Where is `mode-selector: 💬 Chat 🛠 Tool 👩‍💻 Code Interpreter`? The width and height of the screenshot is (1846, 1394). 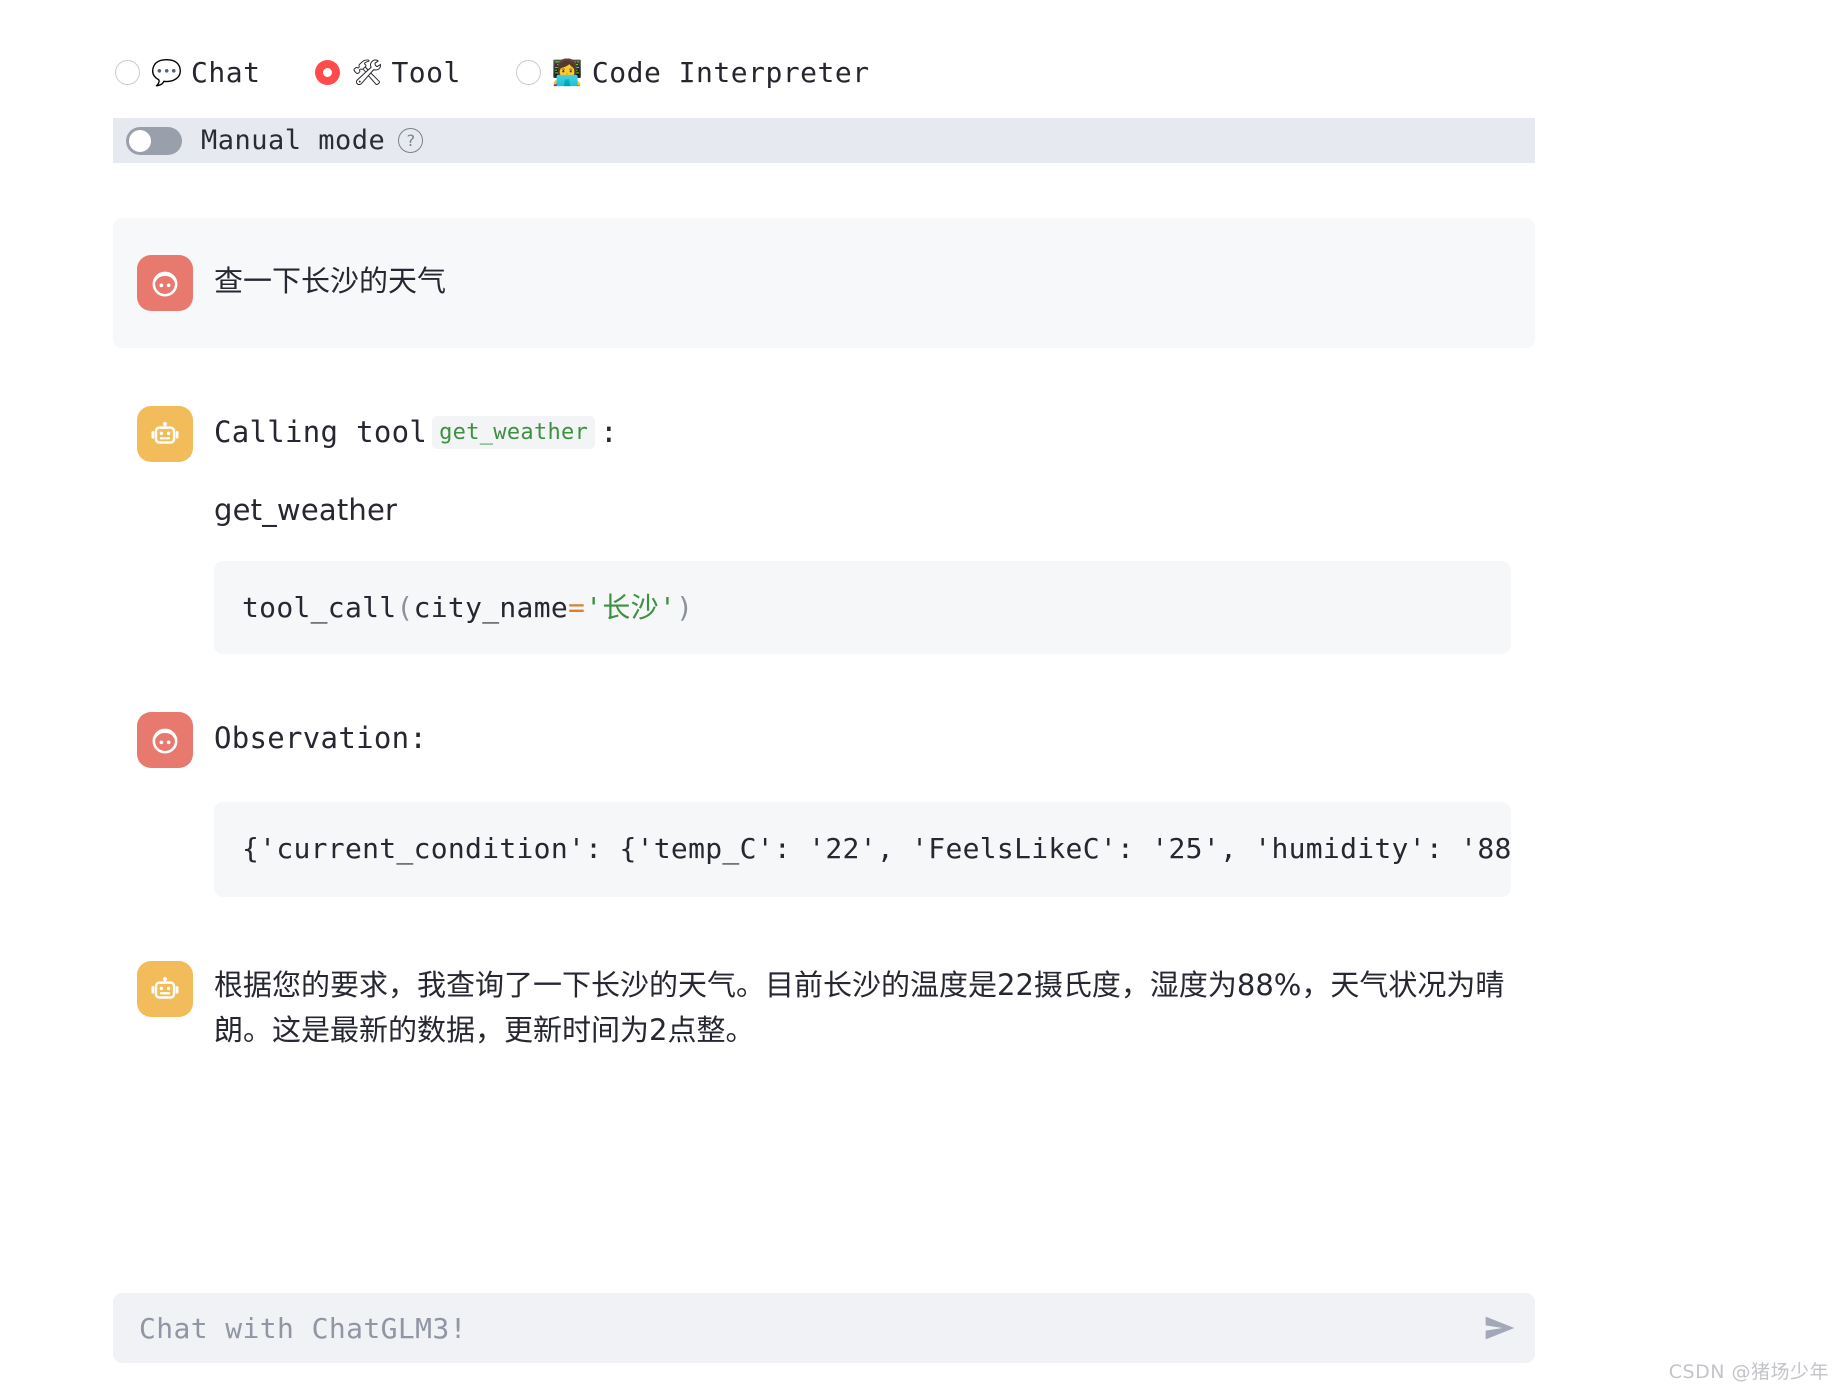 mode-selector: 💬 Chat 🛠 Tool 👩‍💻 Code Interpreter is located at coordinates (520, 72).